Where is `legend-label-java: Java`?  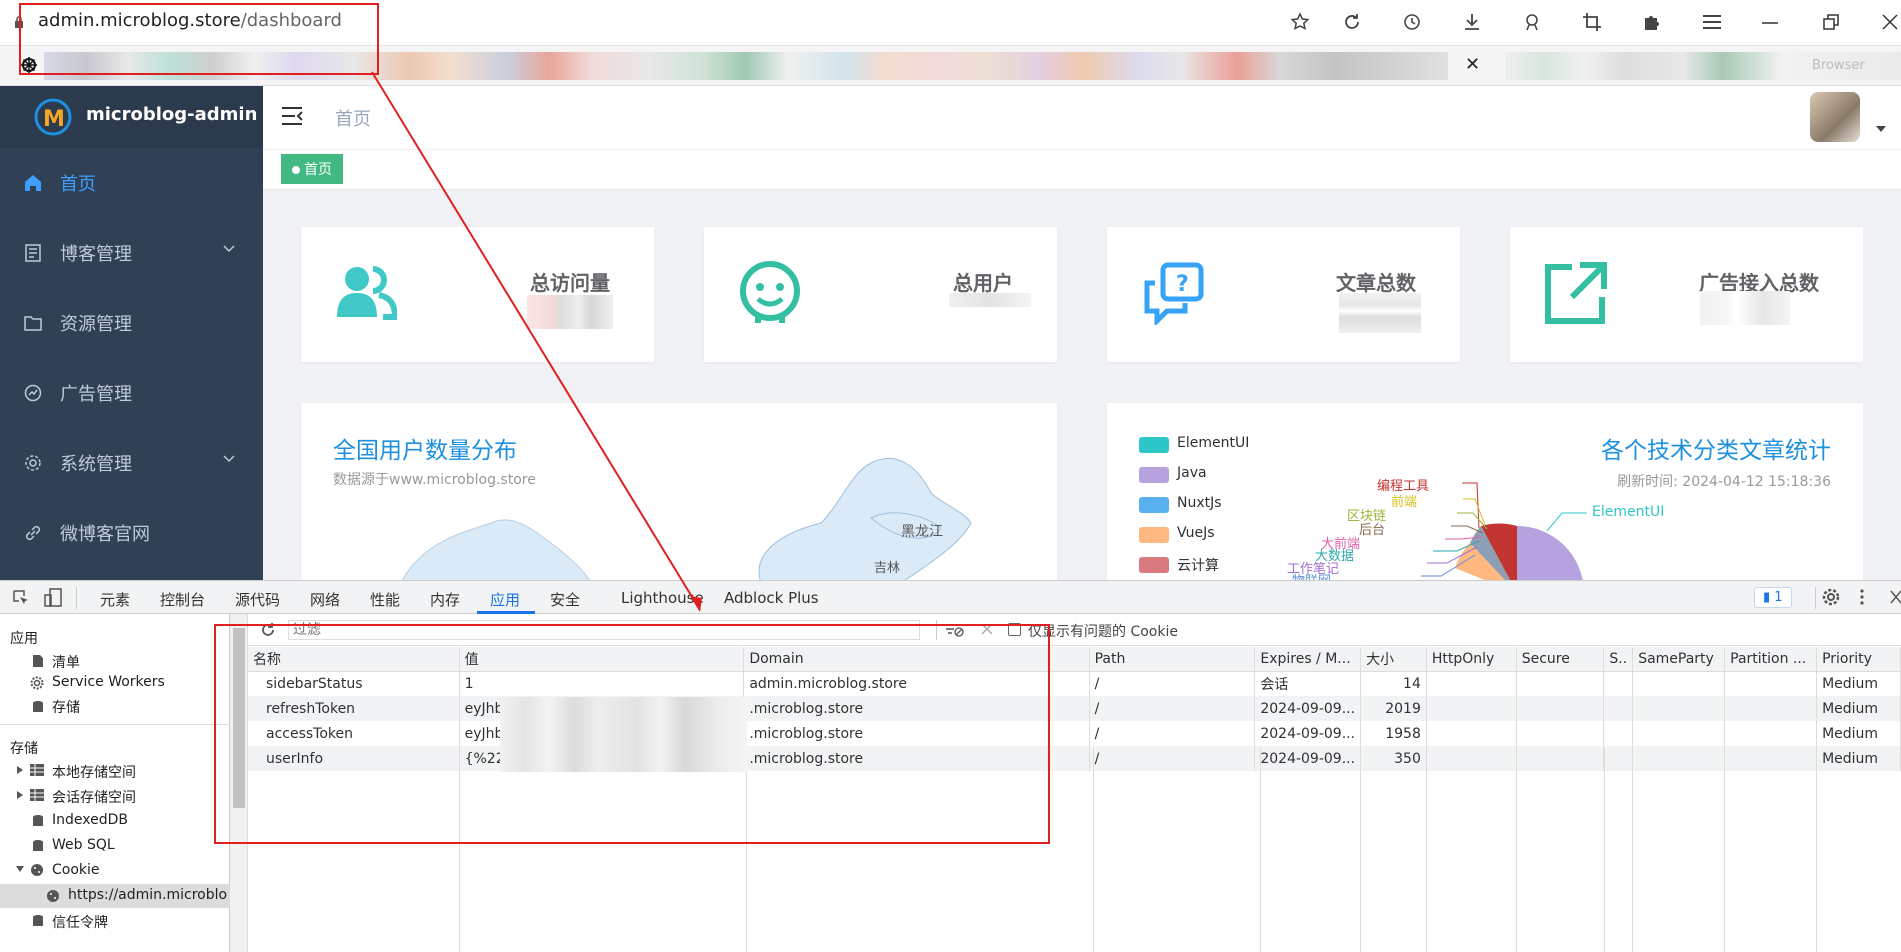 legend-label-java: Java is located at coordinates (1192, 473).